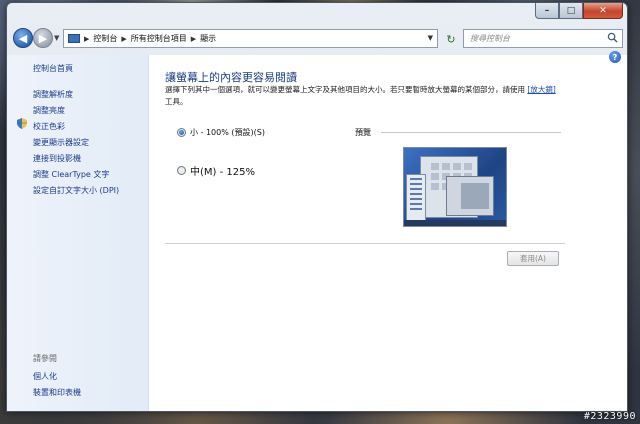 This screenshot has height=424, width=640. Describe the element at coordinates (76, 111) in the screenshot. I see `sidebar-item-brightness: 調整亮度` at that location.